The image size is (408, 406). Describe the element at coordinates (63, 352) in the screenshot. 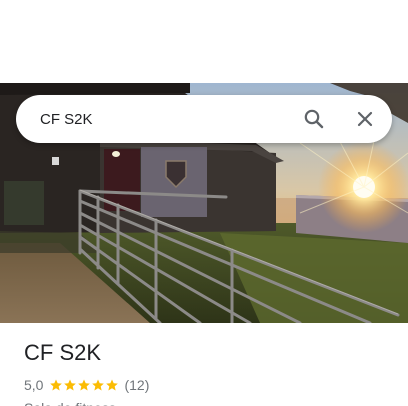

I see `place-title: CF S2K` at that location.